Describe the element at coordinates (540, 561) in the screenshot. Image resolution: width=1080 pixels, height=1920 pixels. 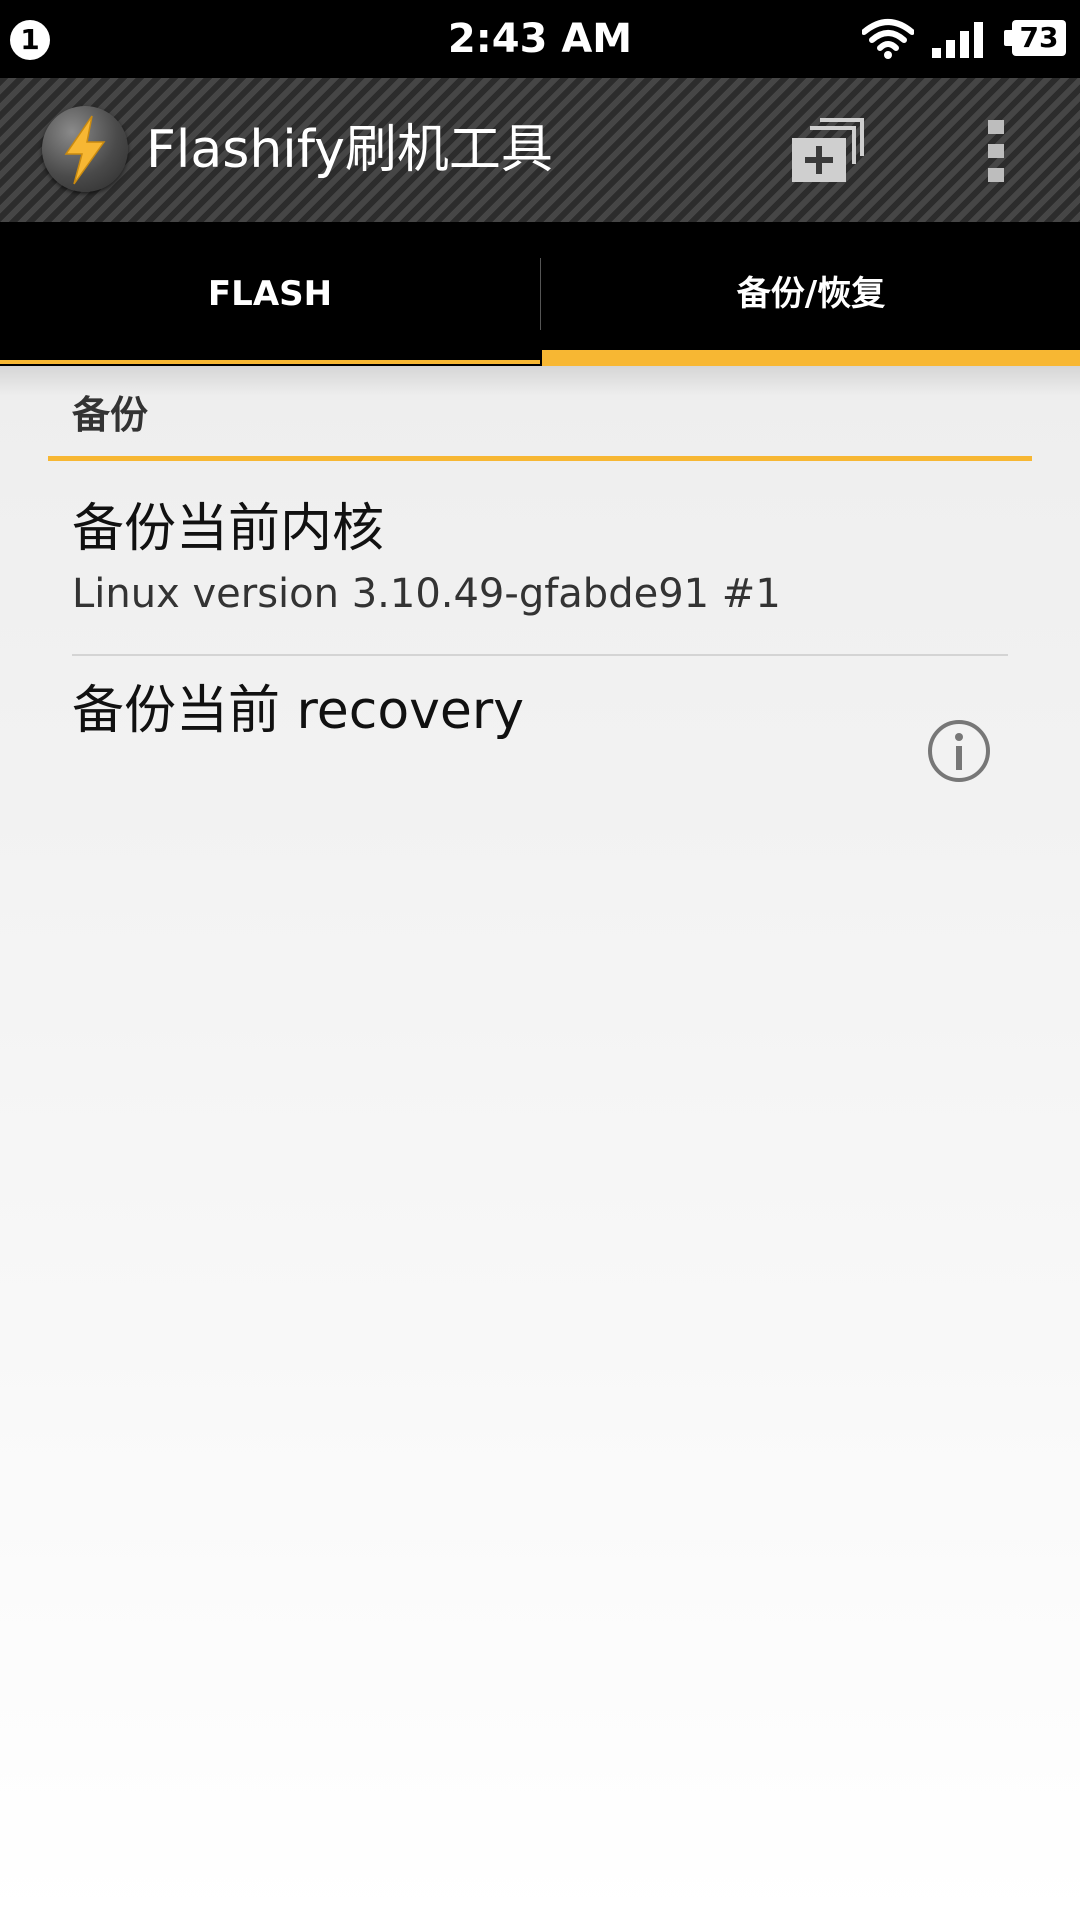
I see `list-item-backup-kernel: 备份当前内核 Linux version 3.10.49-gfabde91 #1` at that location.